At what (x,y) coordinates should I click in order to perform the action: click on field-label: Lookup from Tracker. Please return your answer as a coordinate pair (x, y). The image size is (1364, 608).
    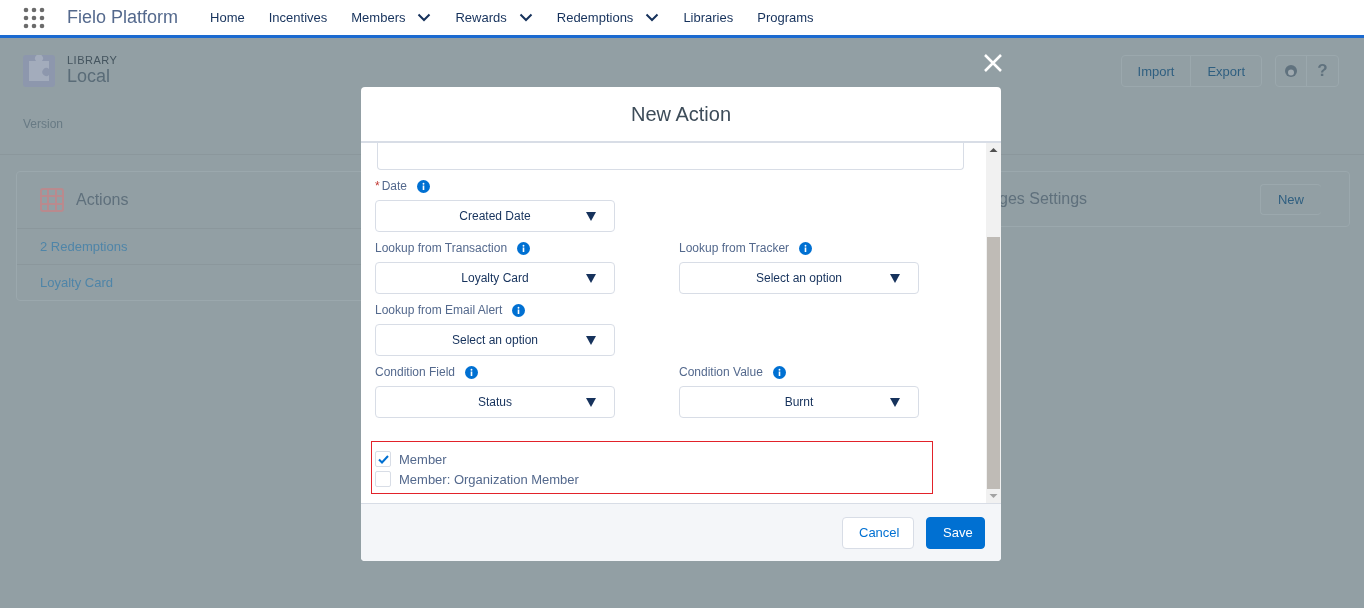
    Looking at the image, I should click on (734, 248).